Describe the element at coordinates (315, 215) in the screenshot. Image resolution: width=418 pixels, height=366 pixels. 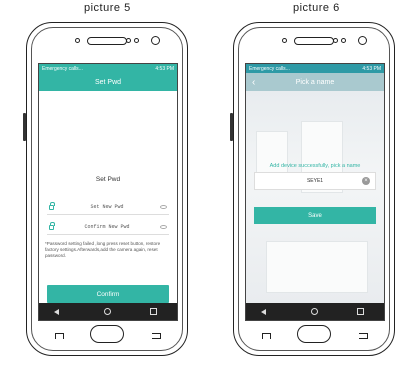
I see `save-button: Save` at that location.